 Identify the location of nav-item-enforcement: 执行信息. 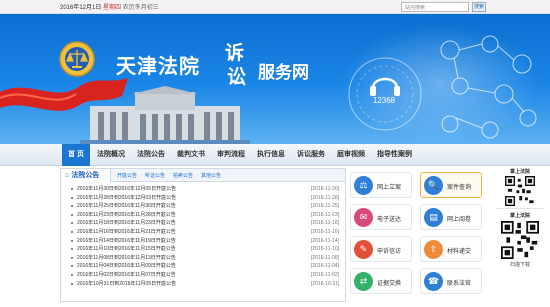
(271, 155).